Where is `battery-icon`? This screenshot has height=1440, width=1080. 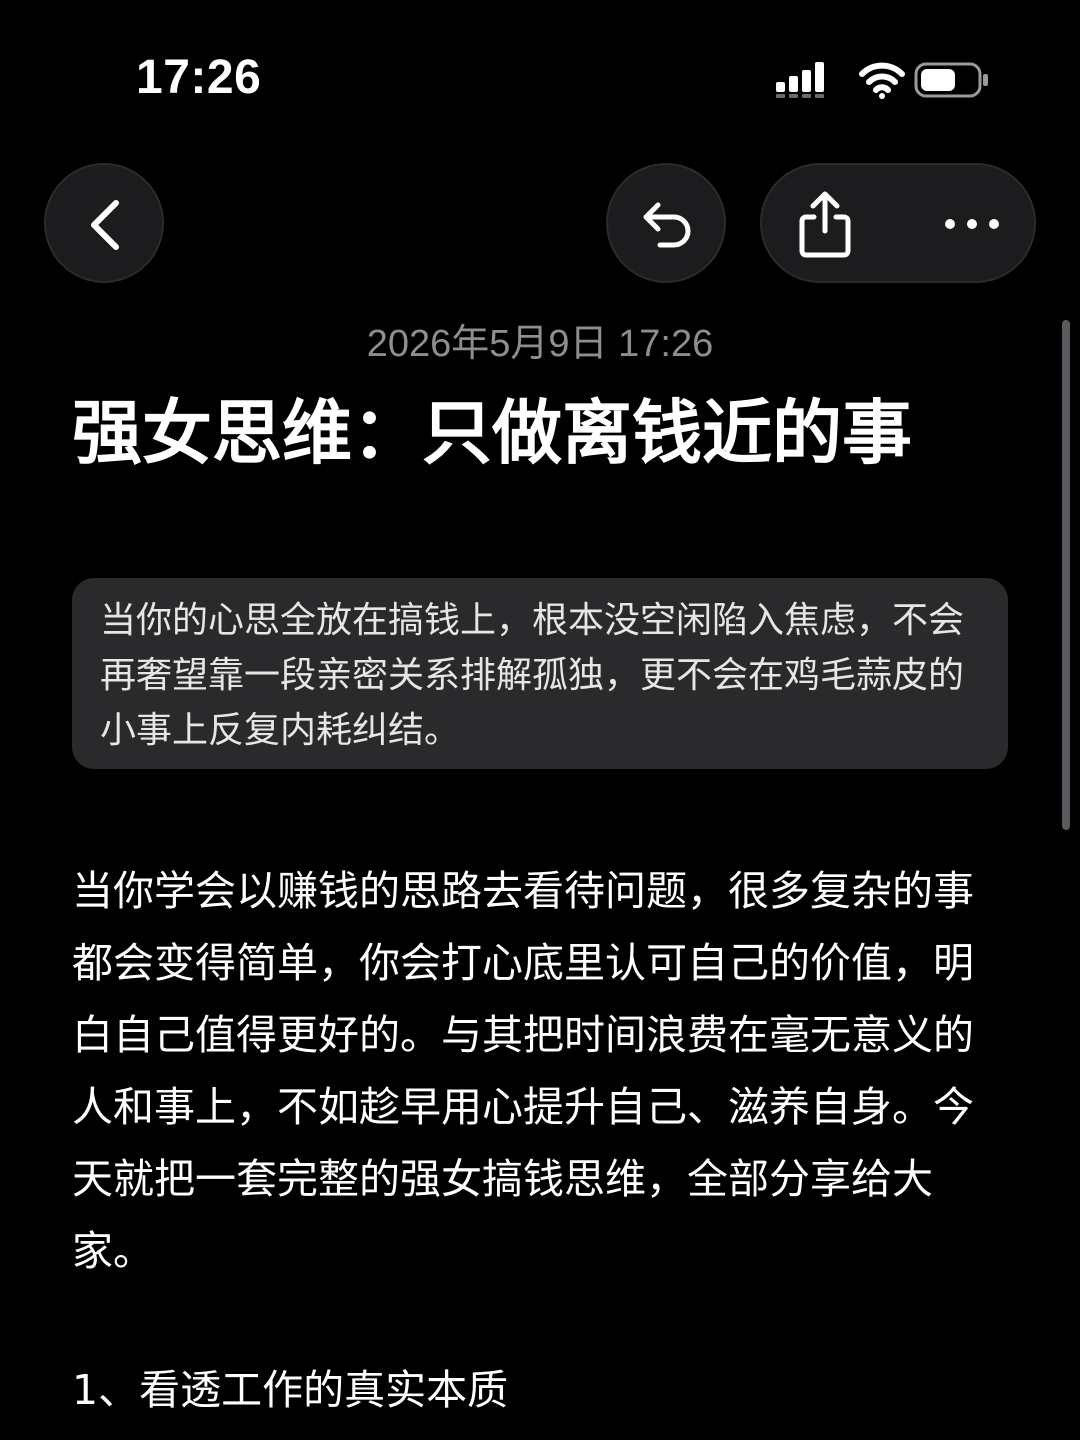 battery-icon is located at coordinates (951, 80).